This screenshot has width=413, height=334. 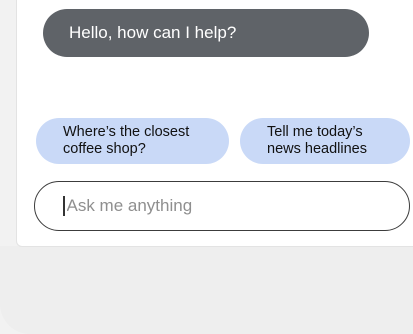 I want to click on suggestion-chip-label: Where’s the closest coffee shop?, so click(x=126, y=140).